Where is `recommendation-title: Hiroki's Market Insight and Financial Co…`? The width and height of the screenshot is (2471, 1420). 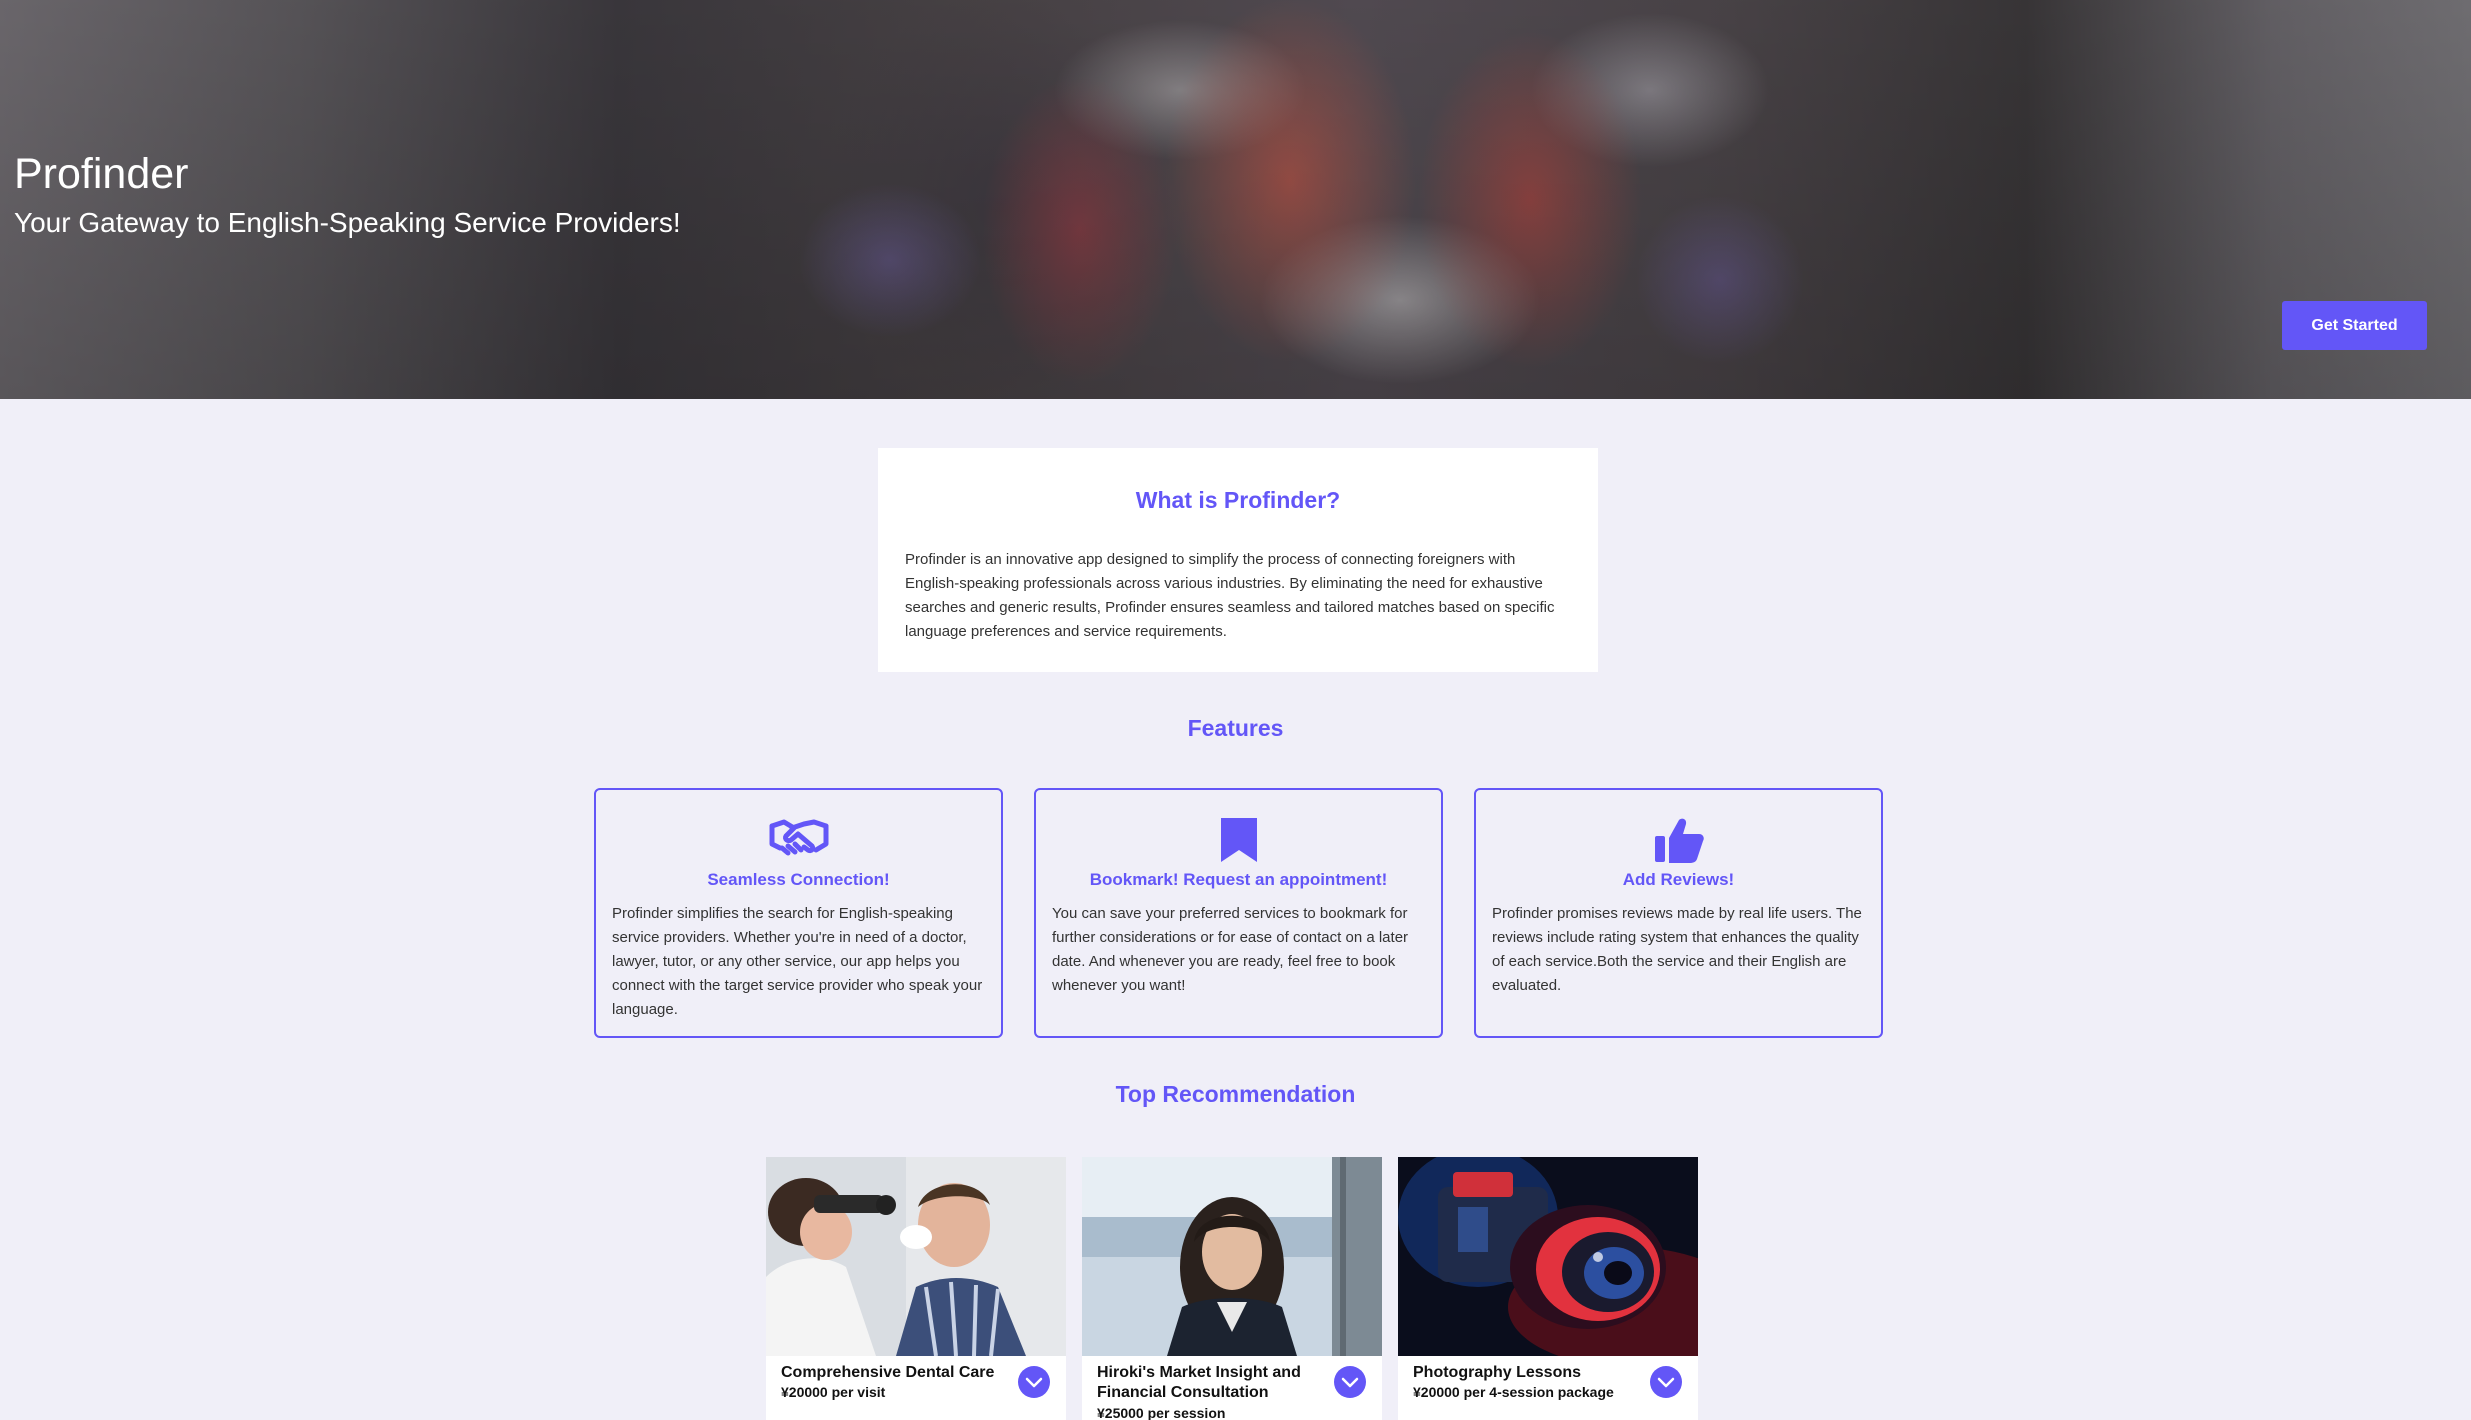
recommendation-title: Hiroki's Market Insight and Financial Co… is located at coordinates (1199, 1382).